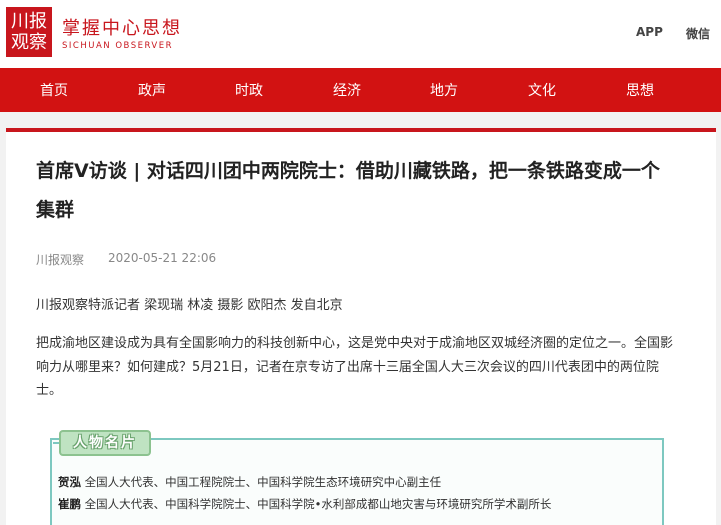  Describe the element at coordinates (640, 90) in the screenshot. I see `nav-item-thought: 思想` at that location.